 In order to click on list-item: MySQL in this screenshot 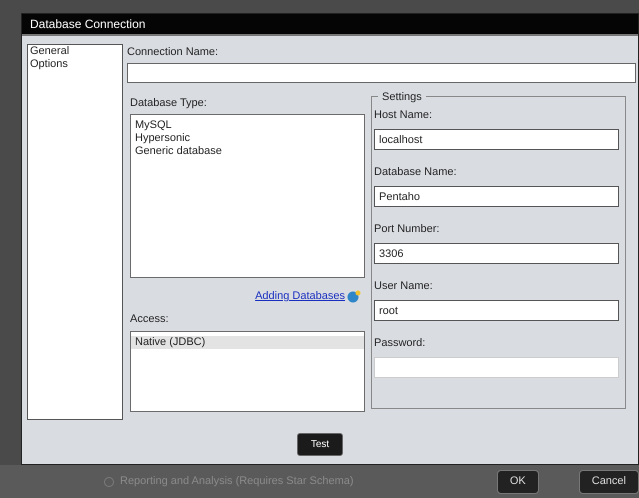, I will do `click(247, 125)`.